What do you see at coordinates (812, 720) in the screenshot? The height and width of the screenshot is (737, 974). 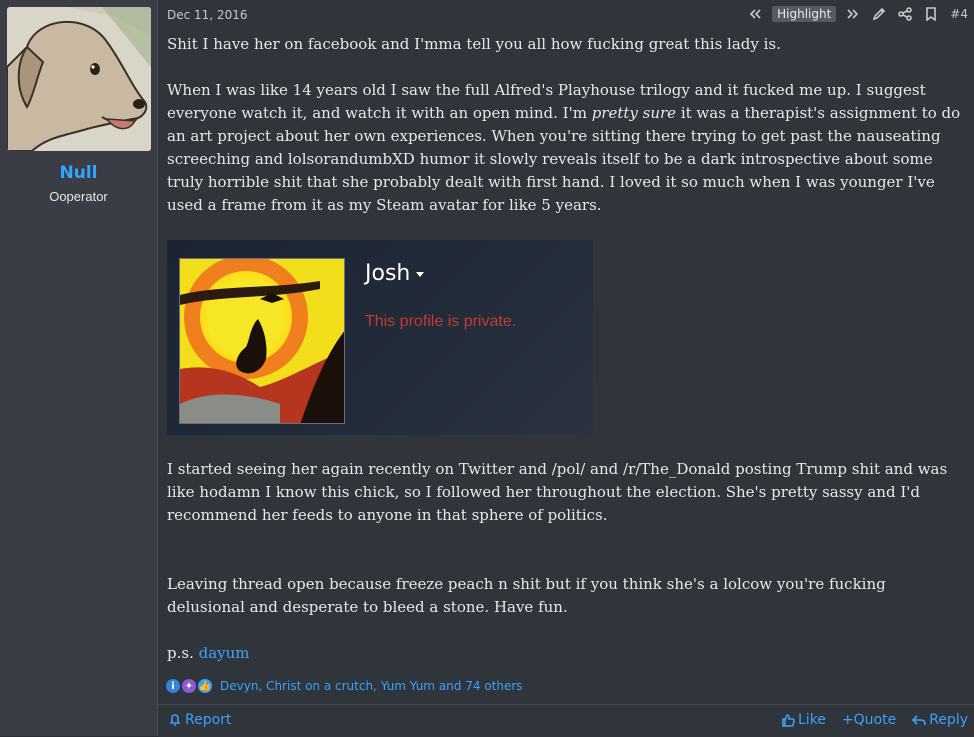 I see `like-label: Like` at bounding box center [812, 720].